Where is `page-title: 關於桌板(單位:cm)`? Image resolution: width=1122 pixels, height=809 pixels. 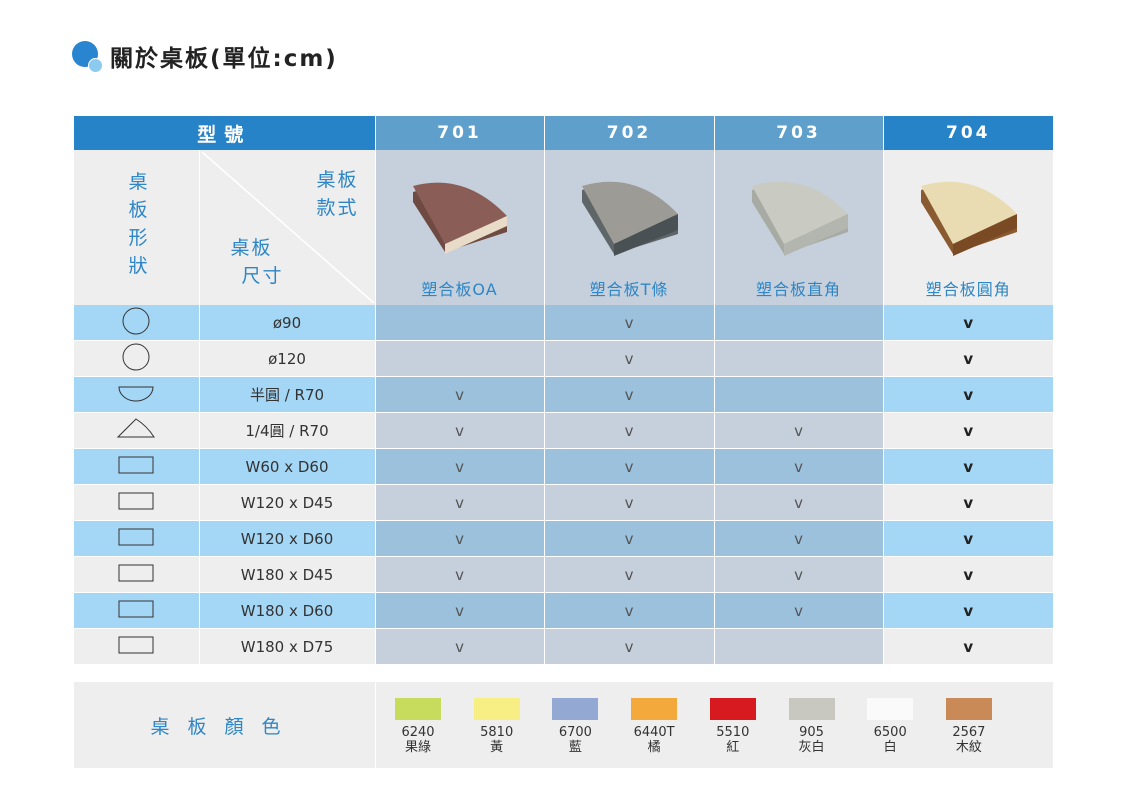 page-title: 關於桌板(單位:cm) is located at coordinates (224, 59).